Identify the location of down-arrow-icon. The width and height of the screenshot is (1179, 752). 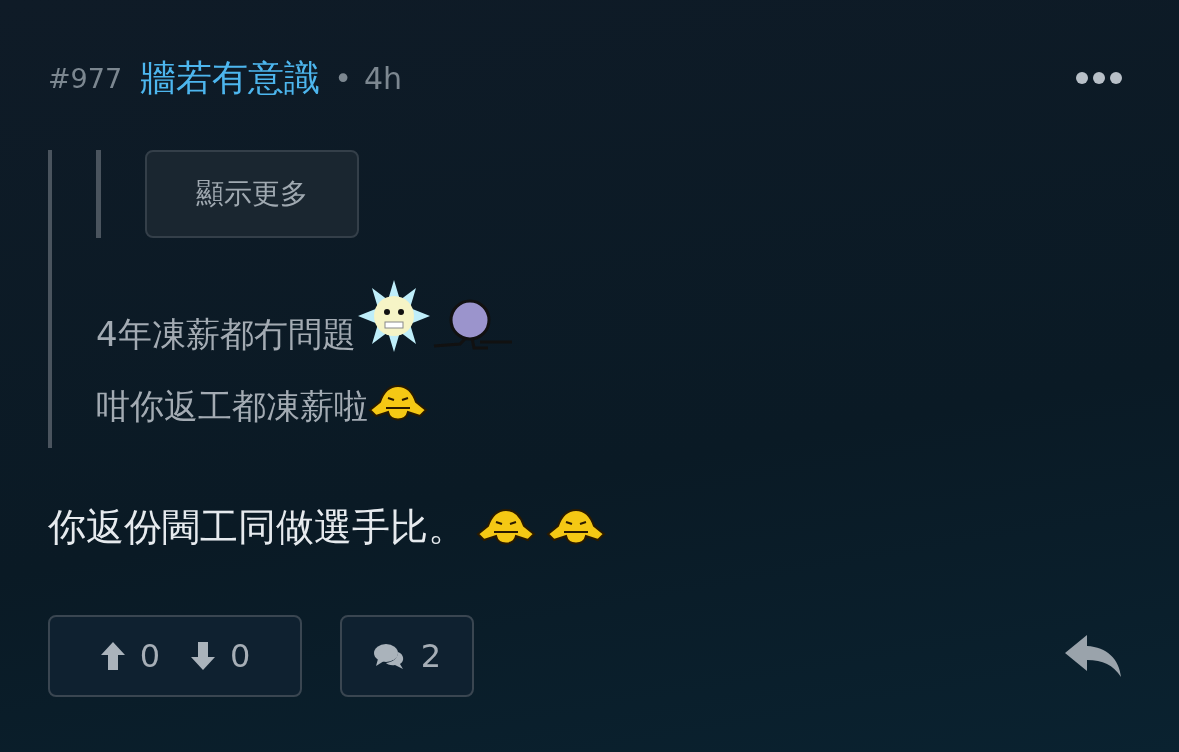
(203, 656).